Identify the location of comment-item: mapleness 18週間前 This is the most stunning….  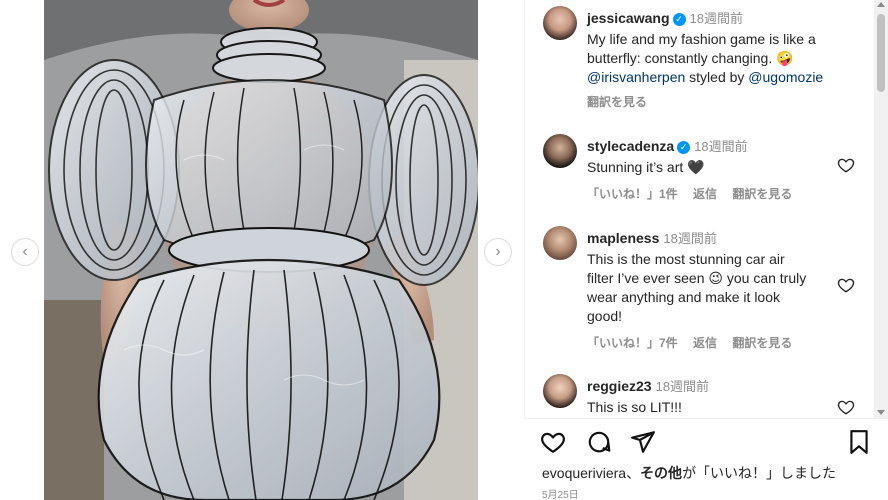
(703, 291).